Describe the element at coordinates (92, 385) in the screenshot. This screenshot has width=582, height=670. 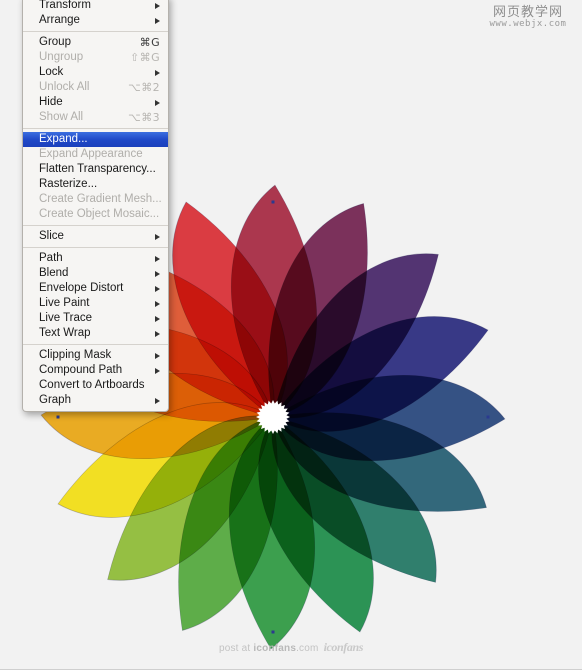
I see `menu-item-label: Convert to Artboards` at that location.